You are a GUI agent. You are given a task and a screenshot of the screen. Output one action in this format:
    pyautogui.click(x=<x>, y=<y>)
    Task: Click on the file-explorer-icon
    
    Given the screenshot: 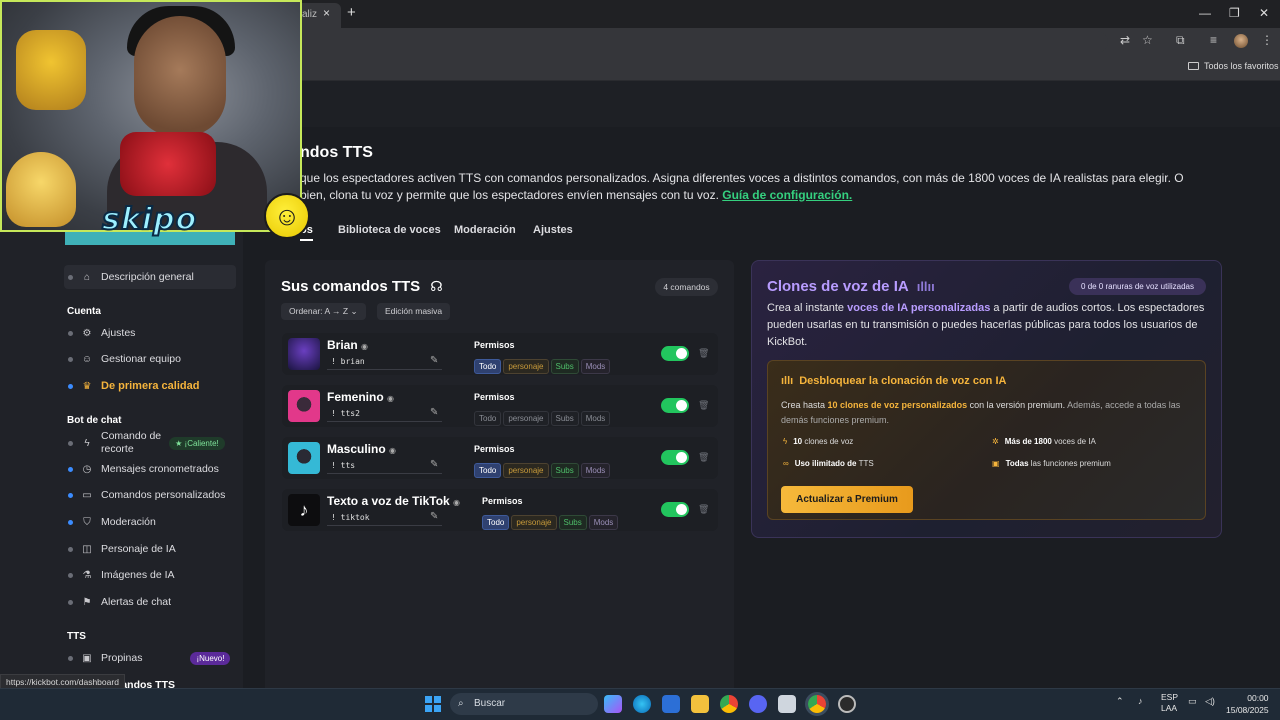 What is the action you would take?
    pyautogui.click(x=700, y=704)
    